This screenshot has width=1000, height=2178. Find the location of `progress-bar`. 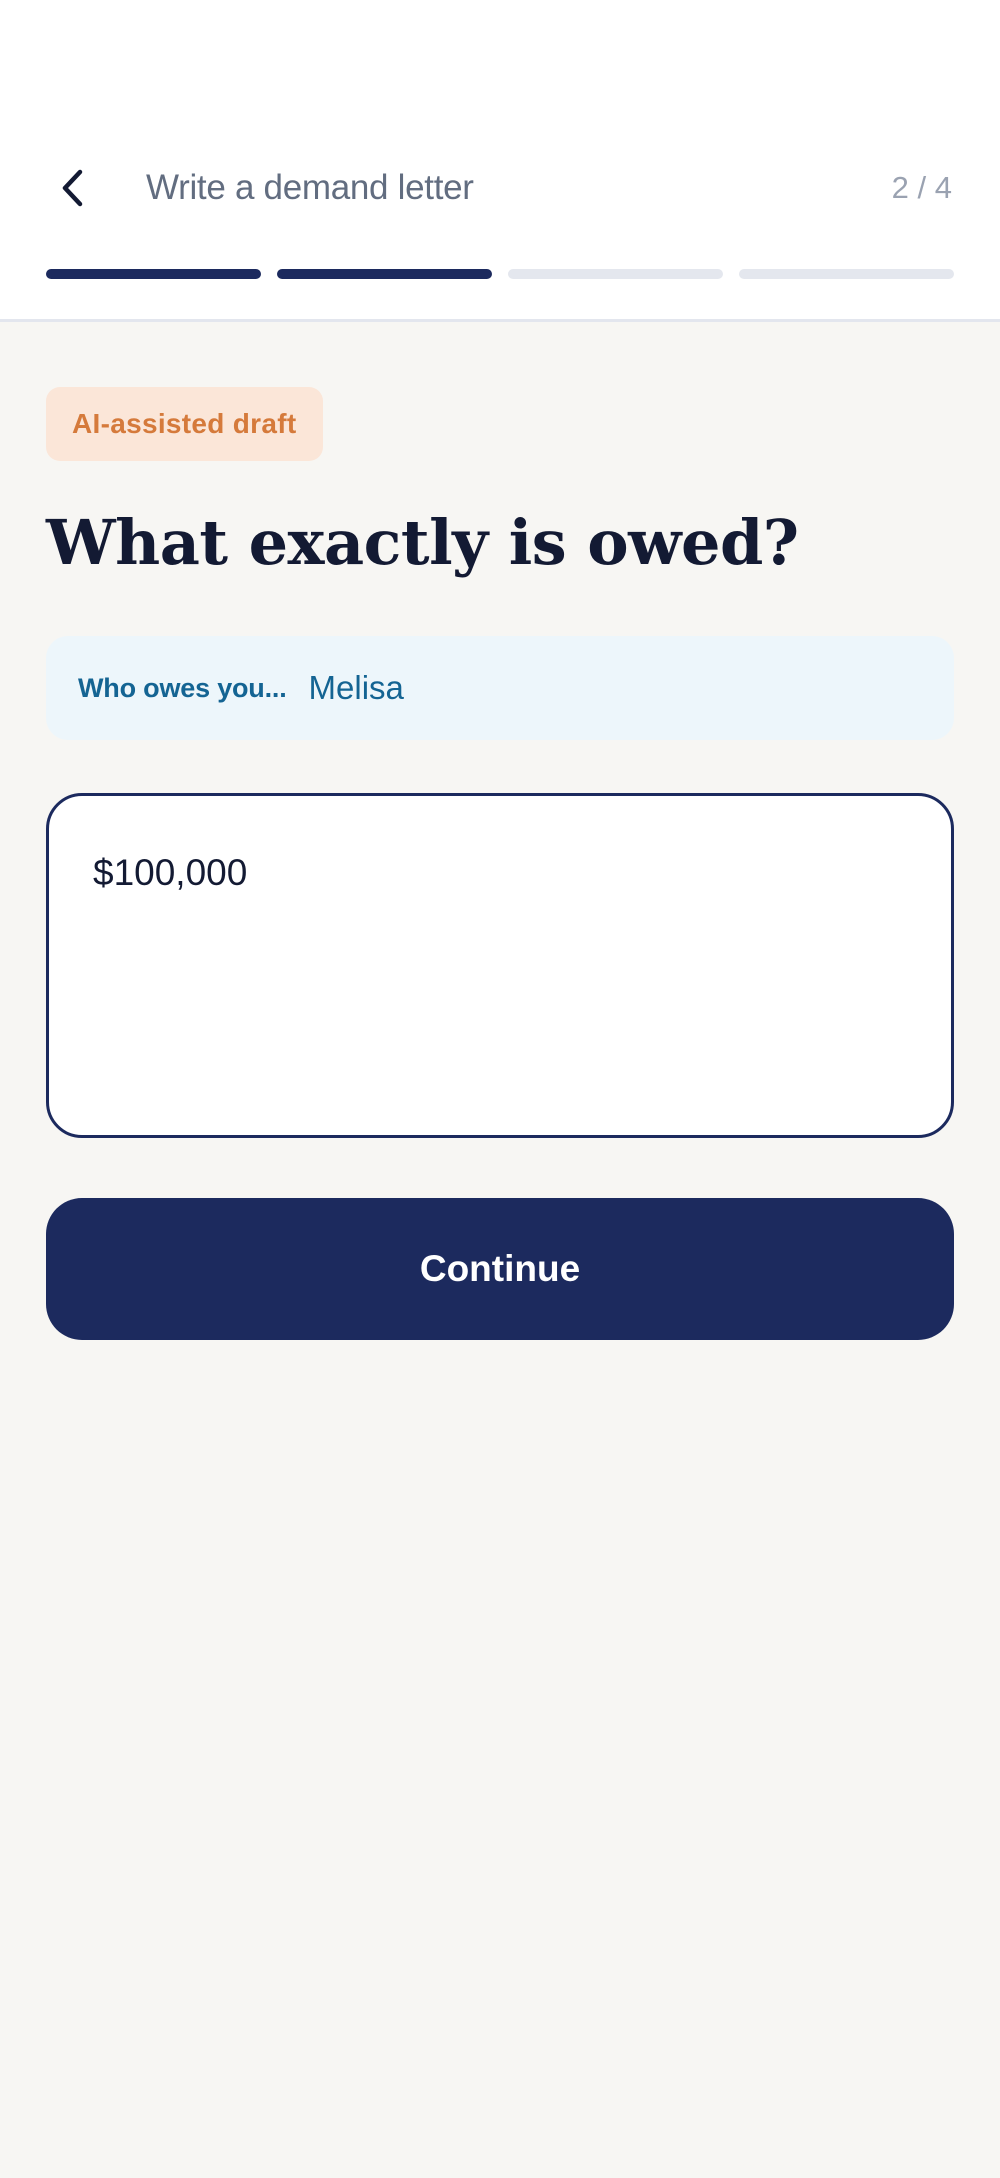

progress-bar is located at coordinates (500, 274).